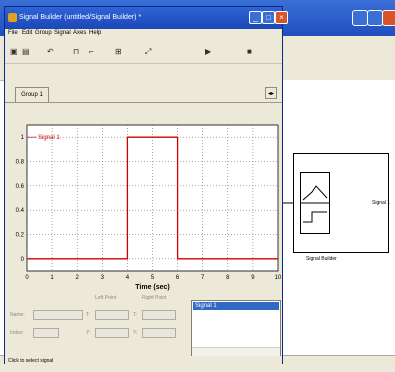 The width and height of the screenshot is (395, 372). What do you see at coordinates (103, 278) in the screenshot?
I see `x-tick-label: 3` at bounding box center [103, 278].